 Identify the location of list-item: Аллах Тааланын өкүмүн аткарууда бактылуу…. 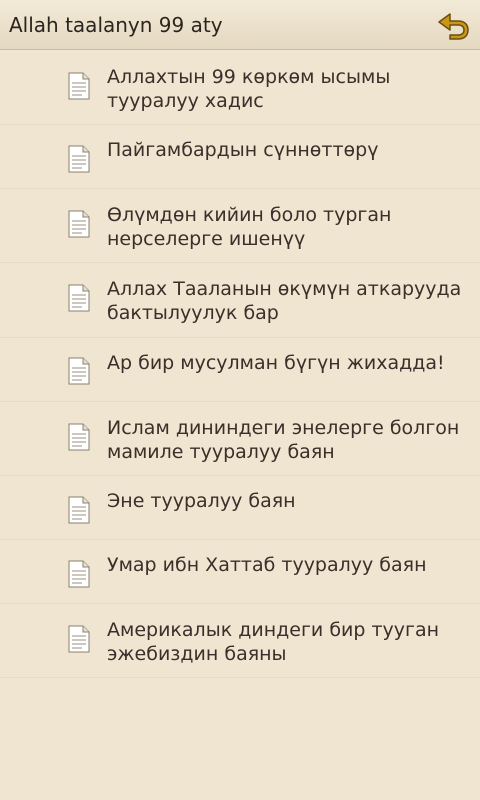
(240, 300).